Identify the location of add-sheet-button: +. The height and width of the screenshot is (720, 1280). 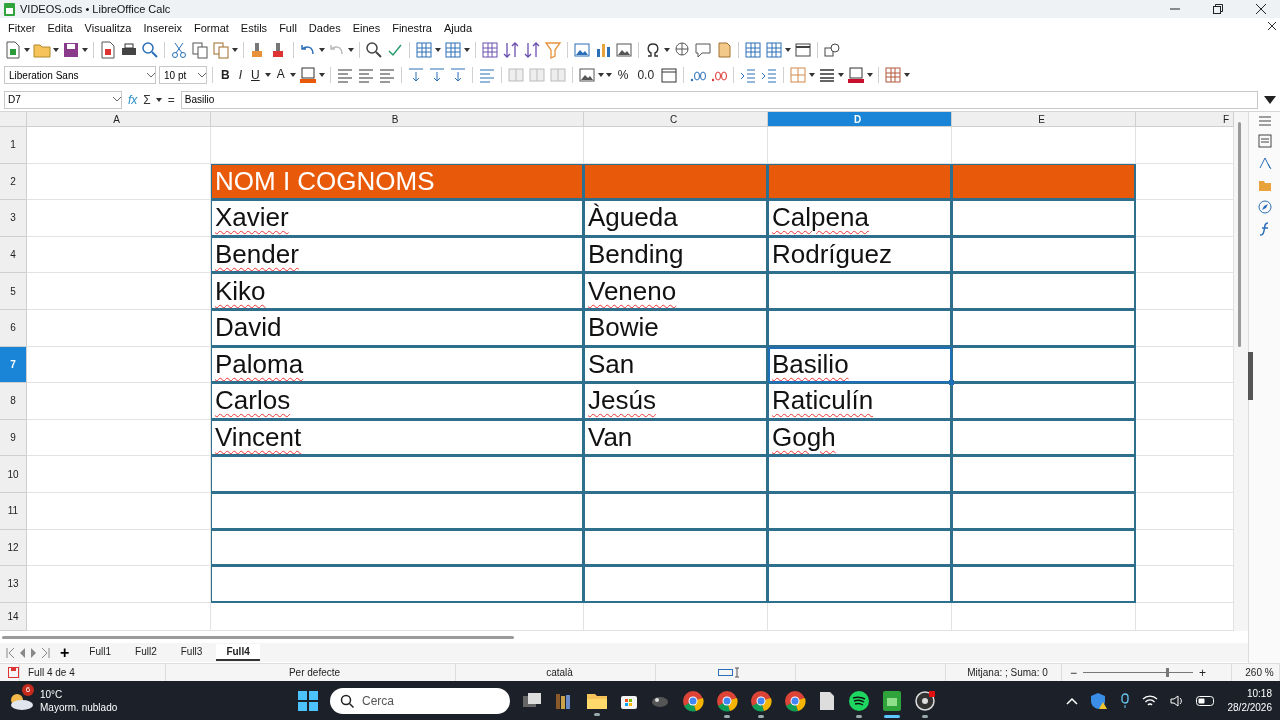
(65, 652).